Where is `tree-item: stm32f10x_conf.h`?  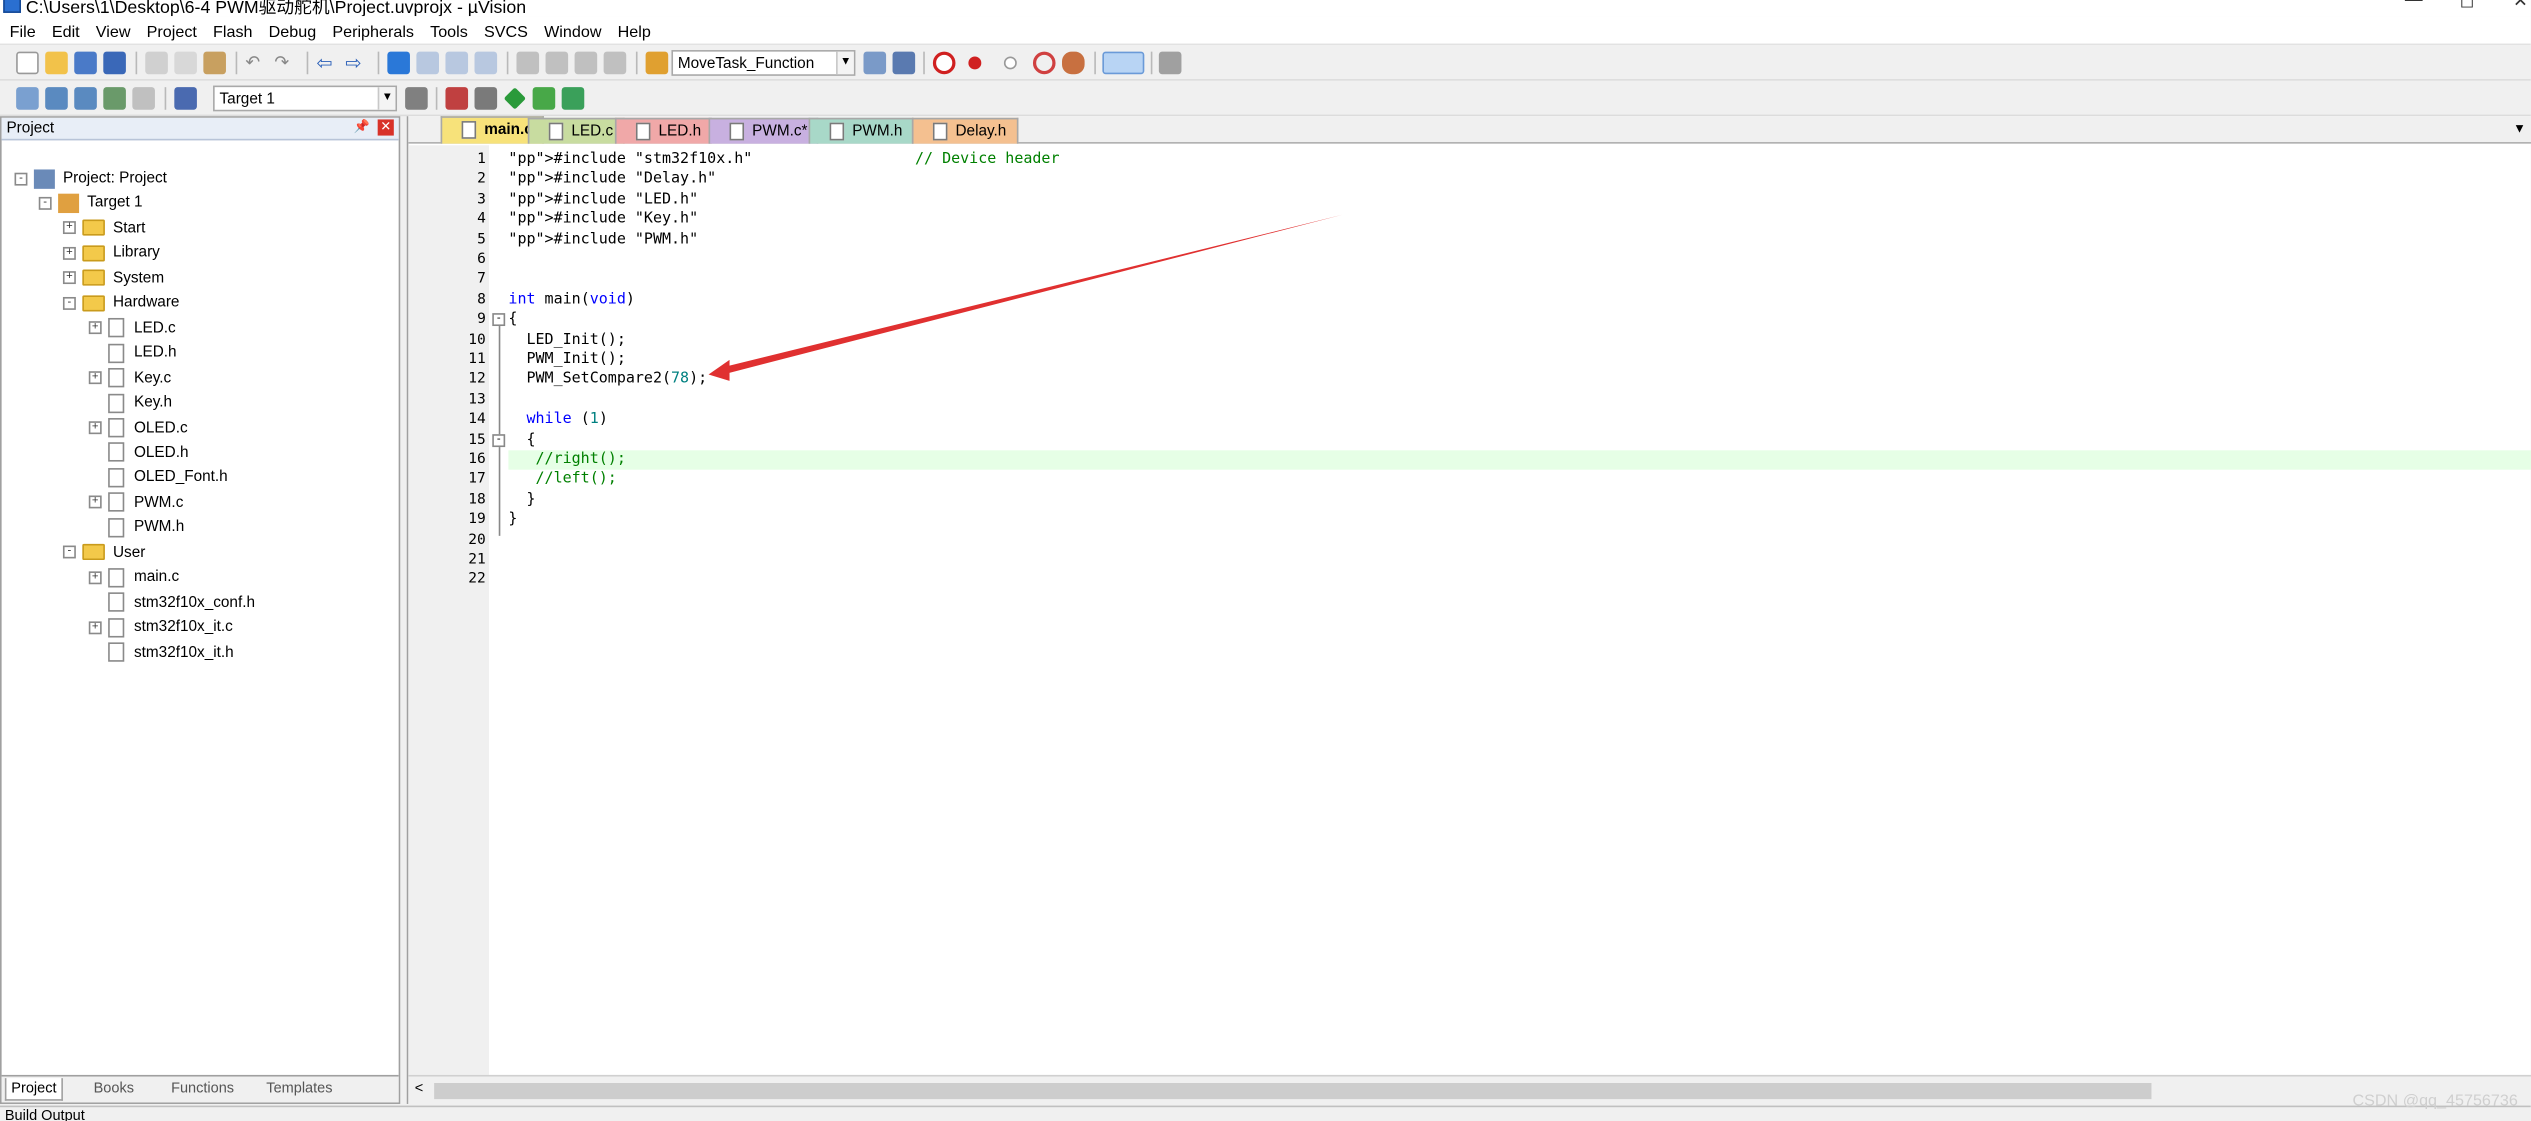 tree-item: stm32f10x_conf.h is located at coordinates (172, 602).